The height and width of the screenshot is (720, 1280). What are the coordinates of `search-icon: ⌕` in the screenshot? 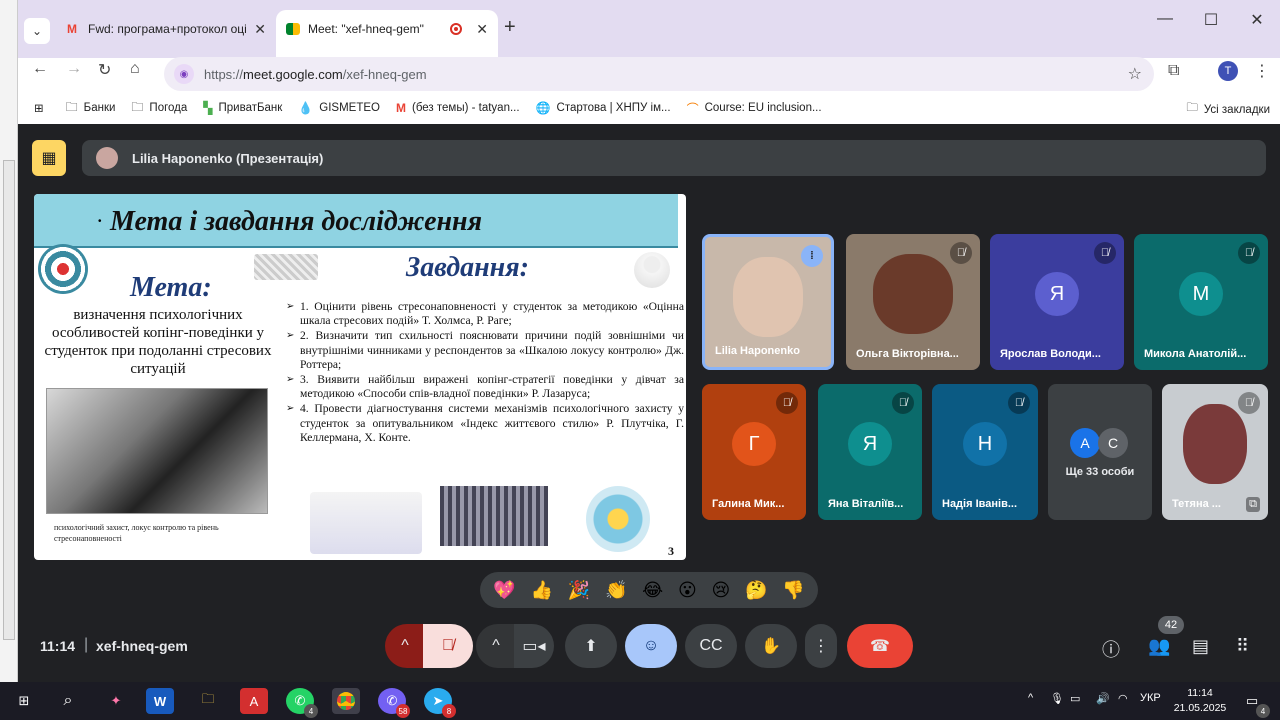 It's located at (68, 701).